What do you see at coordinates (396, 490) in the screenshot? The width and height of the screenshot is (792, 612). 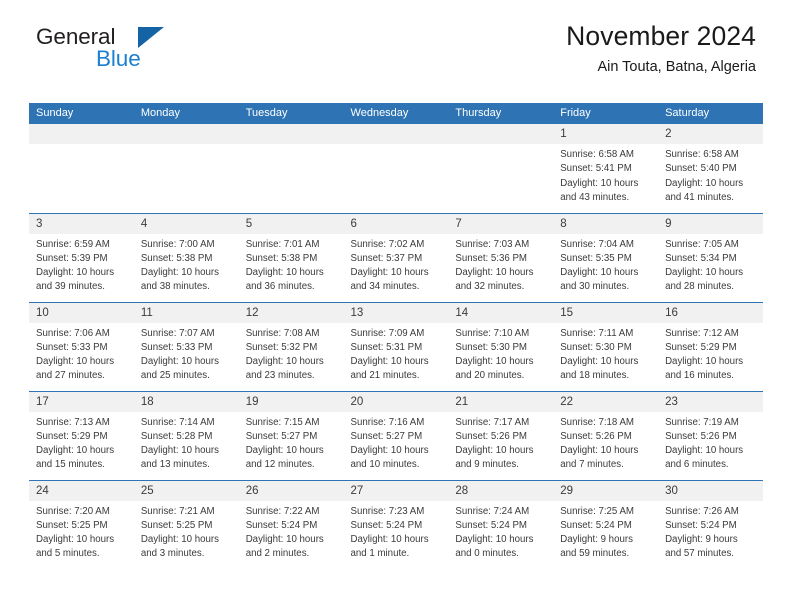 I see `day-number: 27` at bounding box center [396, 490].